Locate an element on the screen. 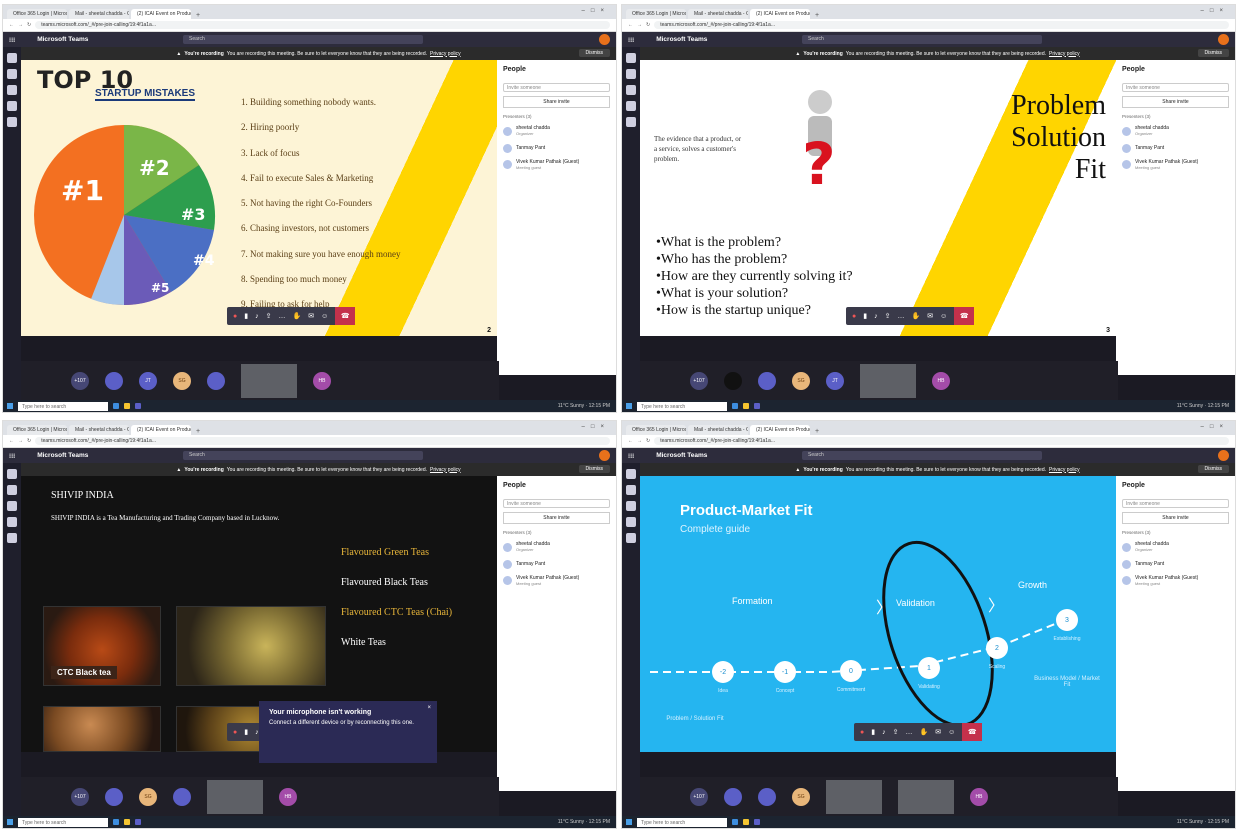 Image resolution: width=1238 pixels, height=832 pixels. leave-call-button: ☎ is located at coordinates (972, 732).